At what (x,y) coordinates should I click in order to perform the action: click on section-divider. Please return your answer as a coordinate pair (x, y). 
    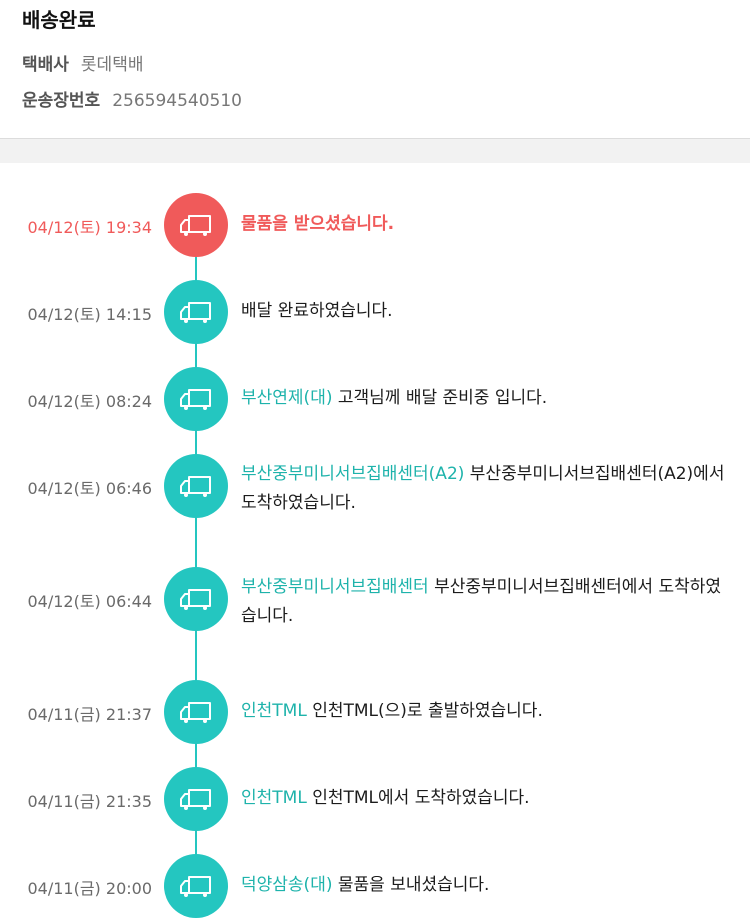
    Looking at the image, I should click on (375, 151).